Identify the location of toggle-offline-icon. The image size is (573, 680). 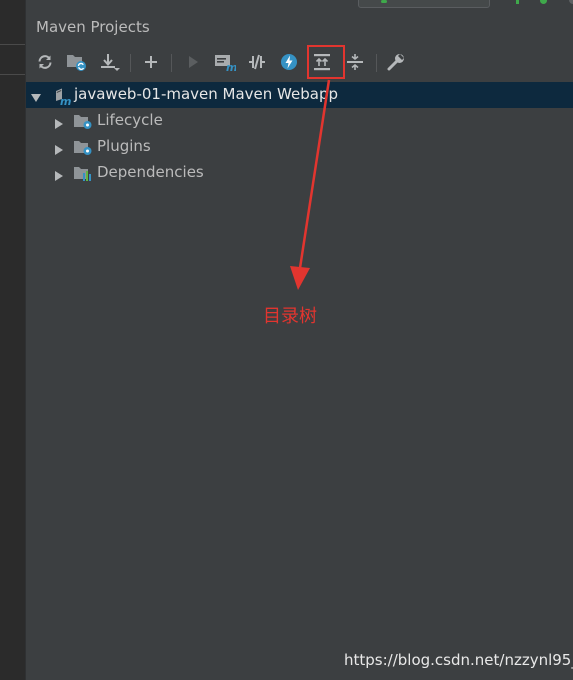
(257, 62).